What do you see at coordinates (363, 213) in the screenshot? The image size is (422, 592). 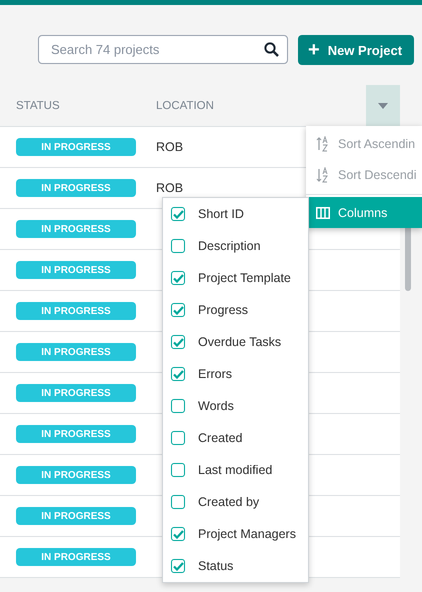 I see `menu-item-label: Columns` at bounding box center [363, 213].